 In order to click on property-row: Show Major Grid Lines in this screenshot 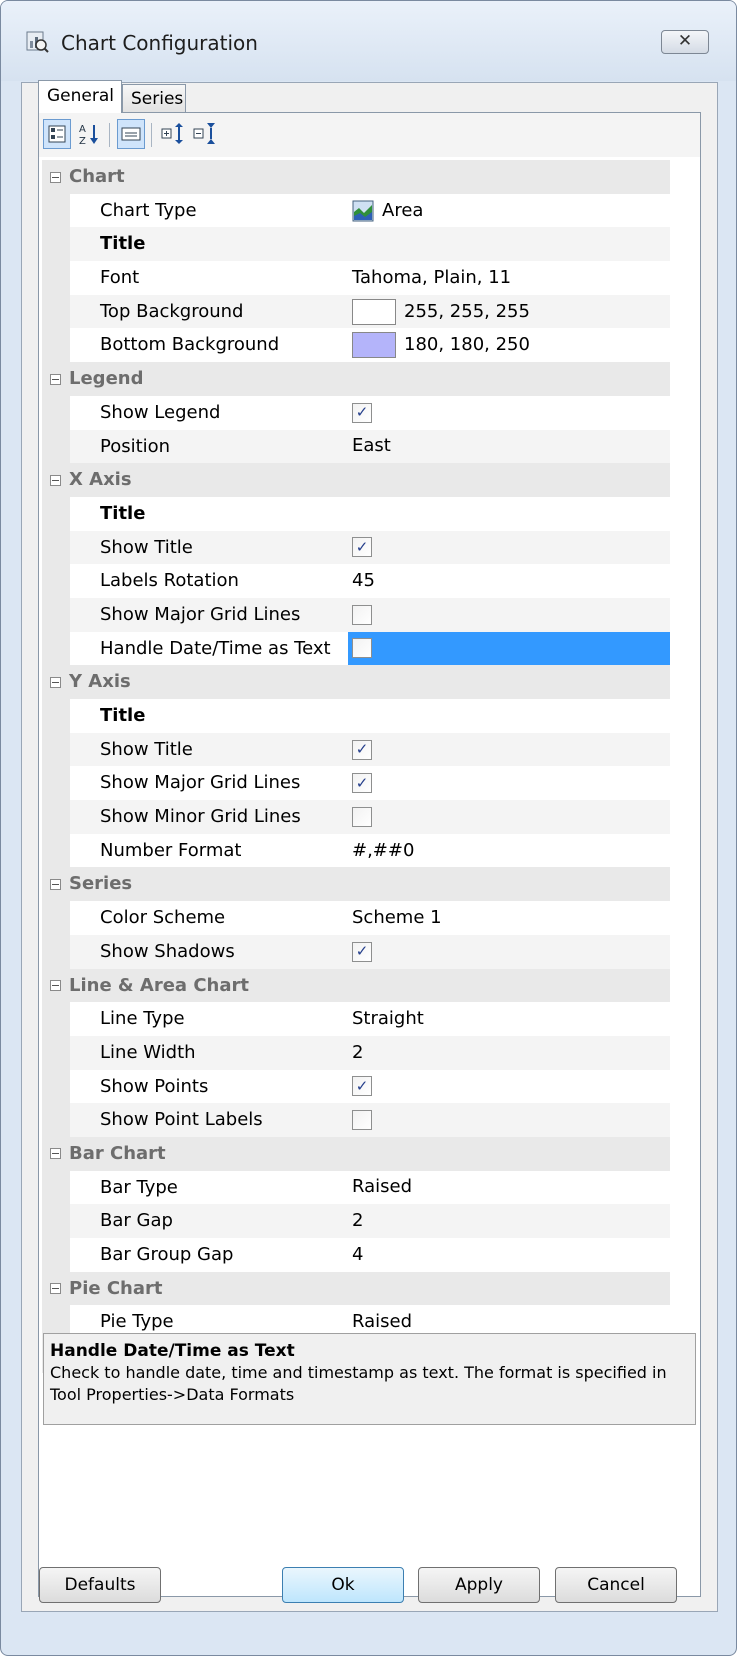, I will do `click(356, 614)`.